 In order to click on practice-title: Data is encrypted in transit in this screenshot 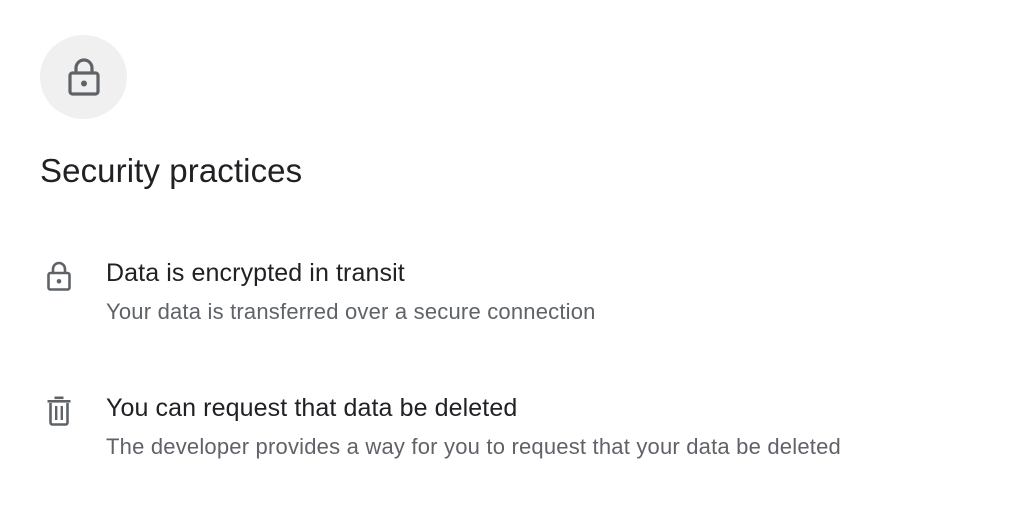, I will do `click(255, 273)`.